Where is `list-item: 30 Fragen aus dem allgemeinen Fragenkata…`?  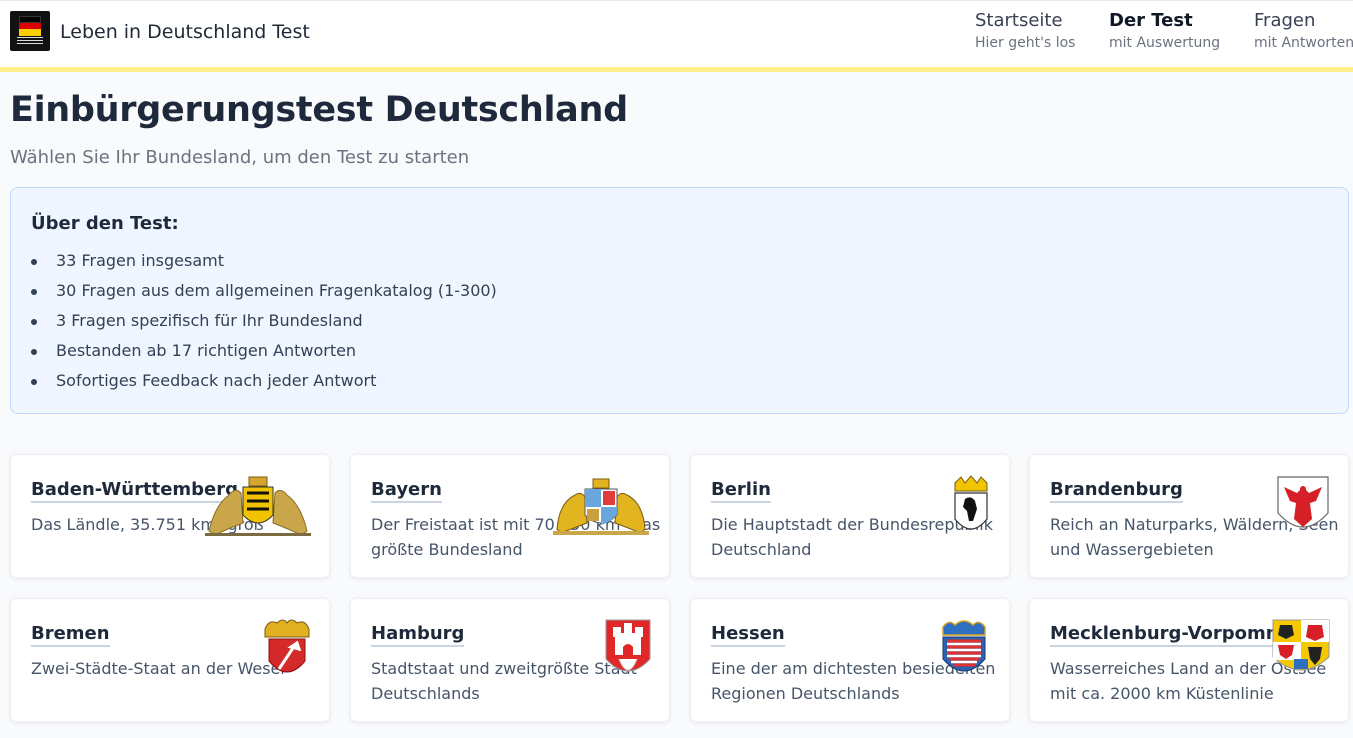
list-item: 30 Fragen aus dem allgemeinen Fragenkata… is located at coordinates (264, 295).